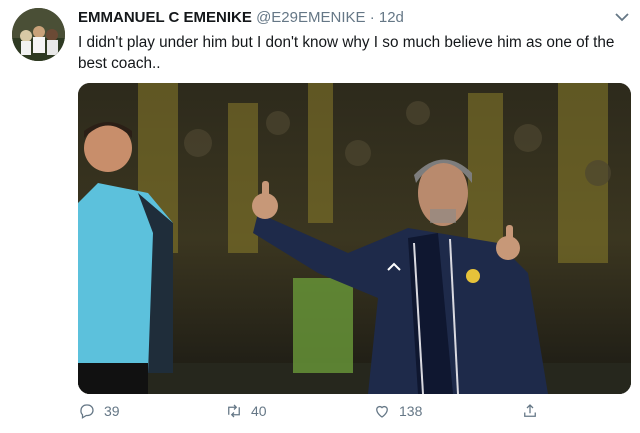 The image size is (640, 433). I want to click on tweet-actions: 39 40 138, so click(318, 415).